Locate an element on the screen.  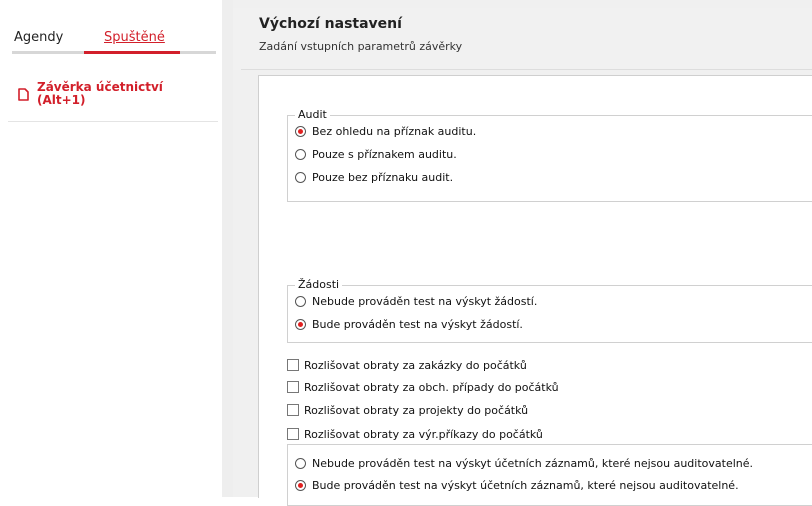
tab-spustene: Spuštěné is located at coordinates (134, 37).